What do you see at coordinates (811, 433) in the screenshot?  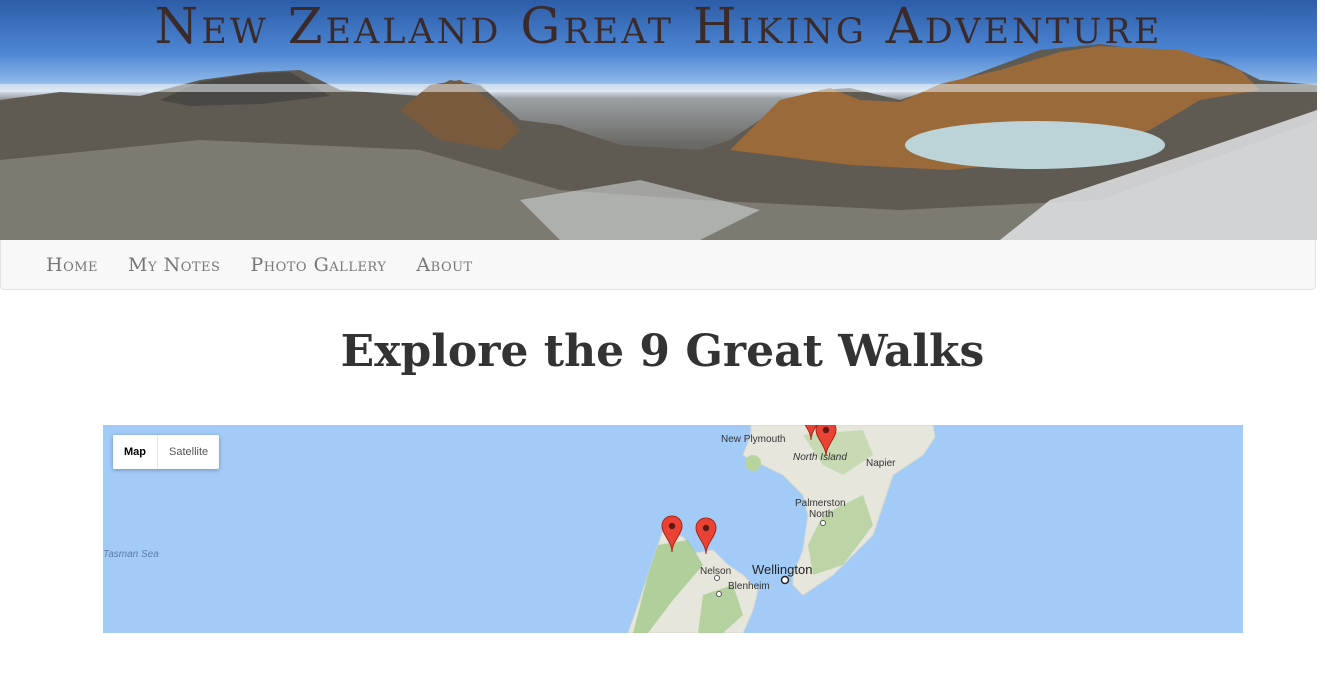 I see `walk-marker-whanganui` at bounding box center [811, 433].